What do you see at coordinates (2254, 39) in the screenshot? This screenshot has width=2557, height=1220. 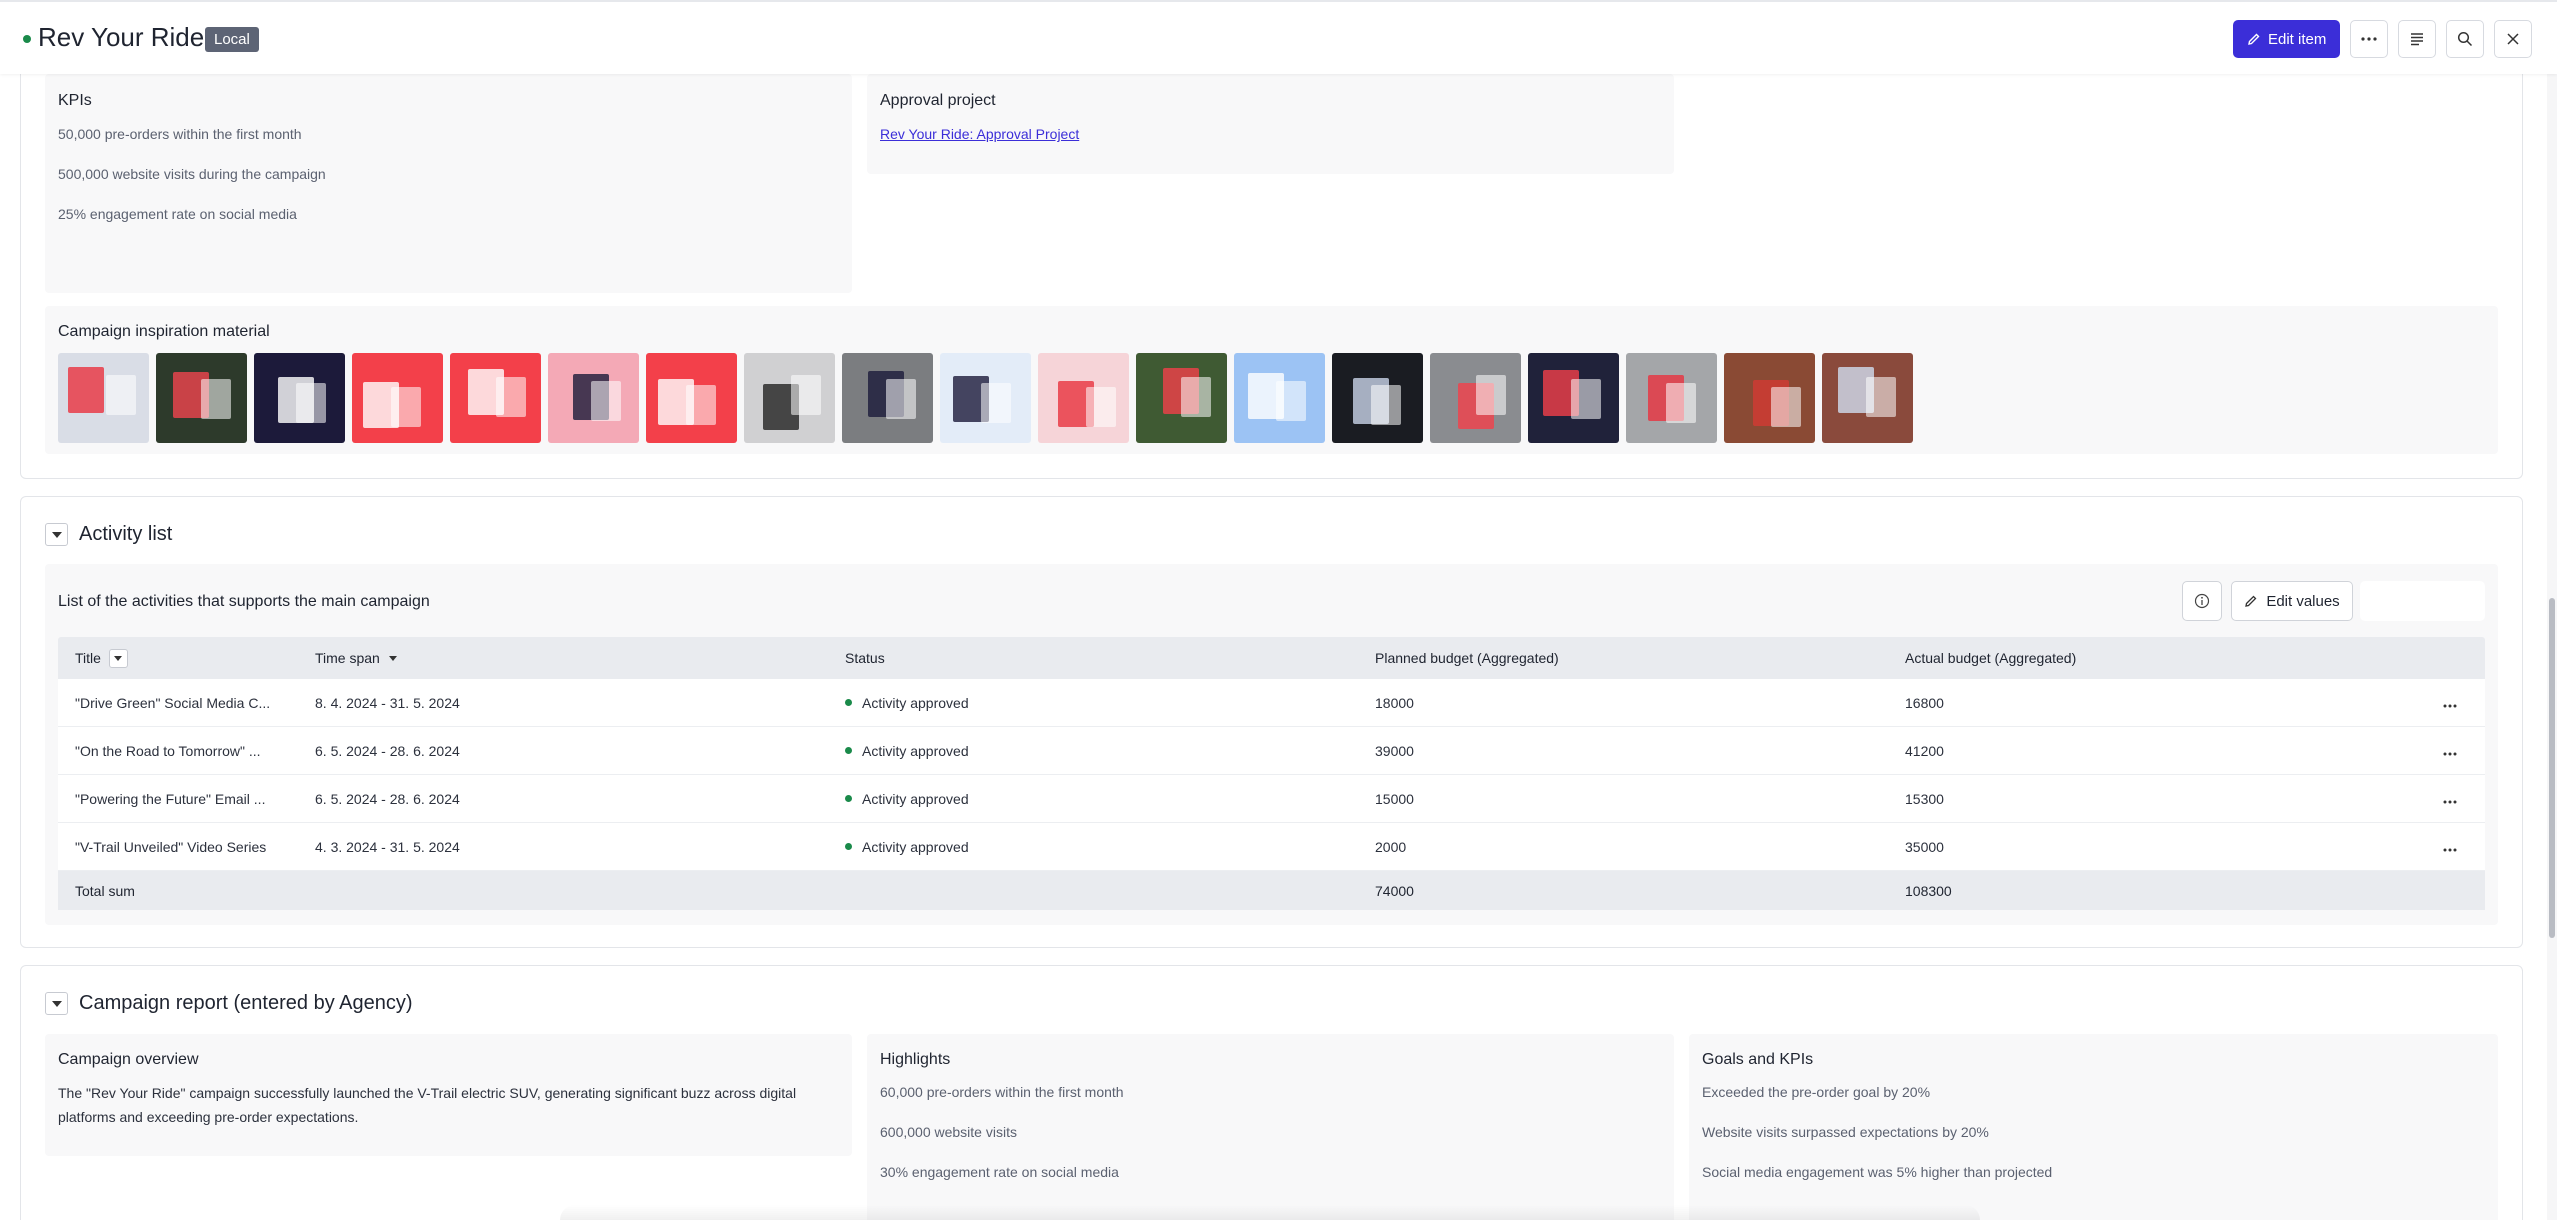 I see `pencil-icon` at bounding box center [2254, 39].